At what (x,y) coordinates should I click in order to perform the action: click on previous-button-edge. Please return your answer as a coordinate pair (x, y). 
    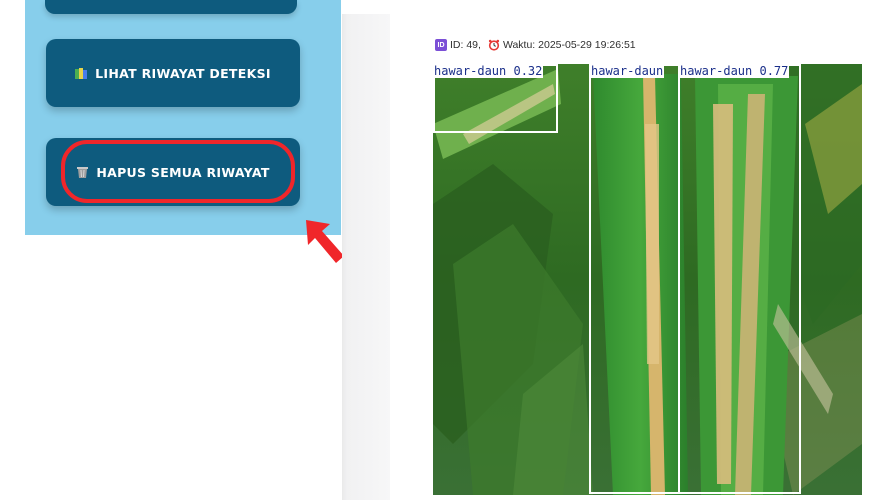
    Looking at the image, I should click on (171, 7).